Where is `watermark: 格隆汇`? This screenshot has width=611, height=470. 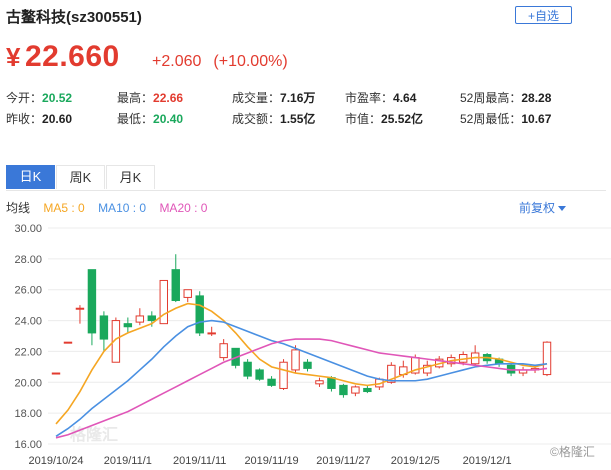
watermark: 格隆汇 is located at coordinates (94, 434).